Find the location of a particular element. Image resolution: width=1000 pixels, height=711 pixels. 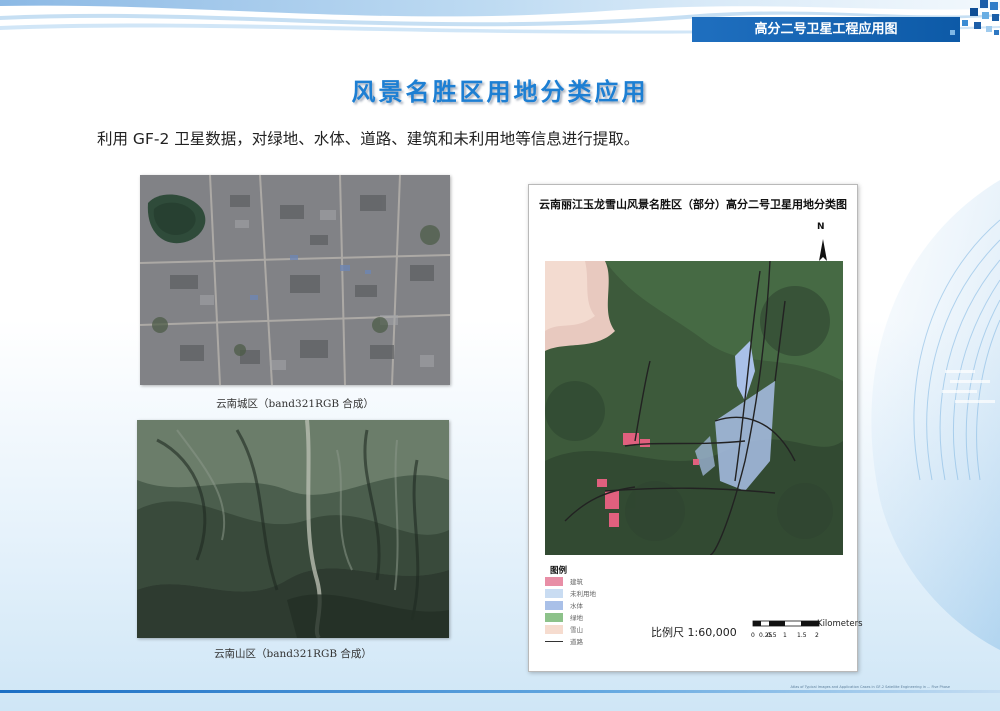

mountain-satellite-image is located at coordinates (293, 529).